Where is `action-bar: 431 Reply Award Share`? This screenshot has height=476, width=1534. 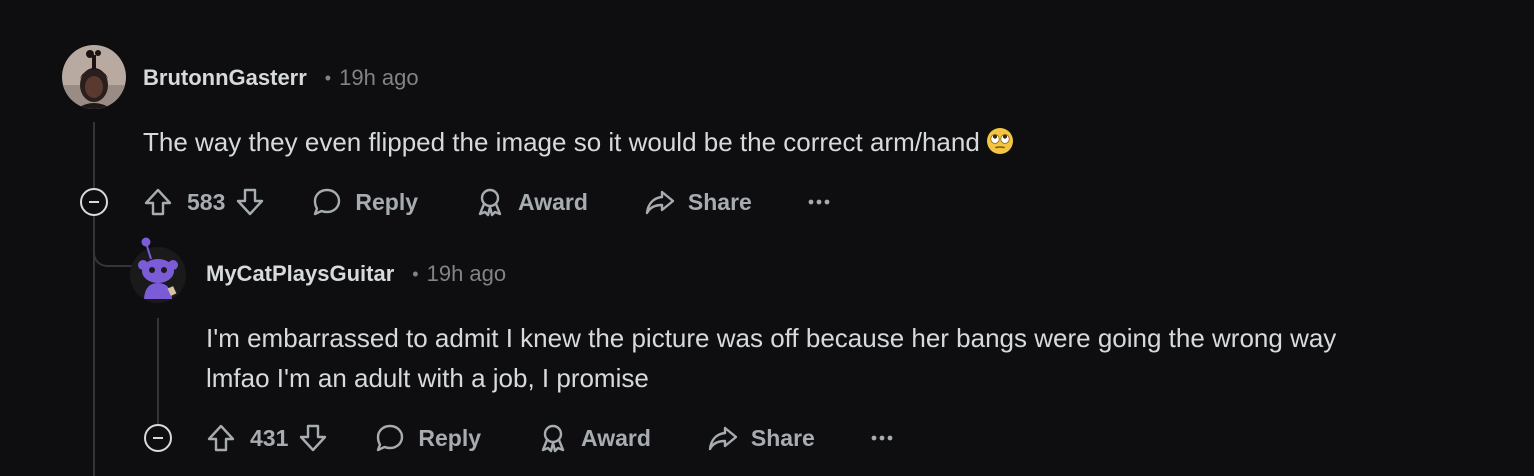
action-bar: 431 Reply Award Share is located at coordinates (549, 438).